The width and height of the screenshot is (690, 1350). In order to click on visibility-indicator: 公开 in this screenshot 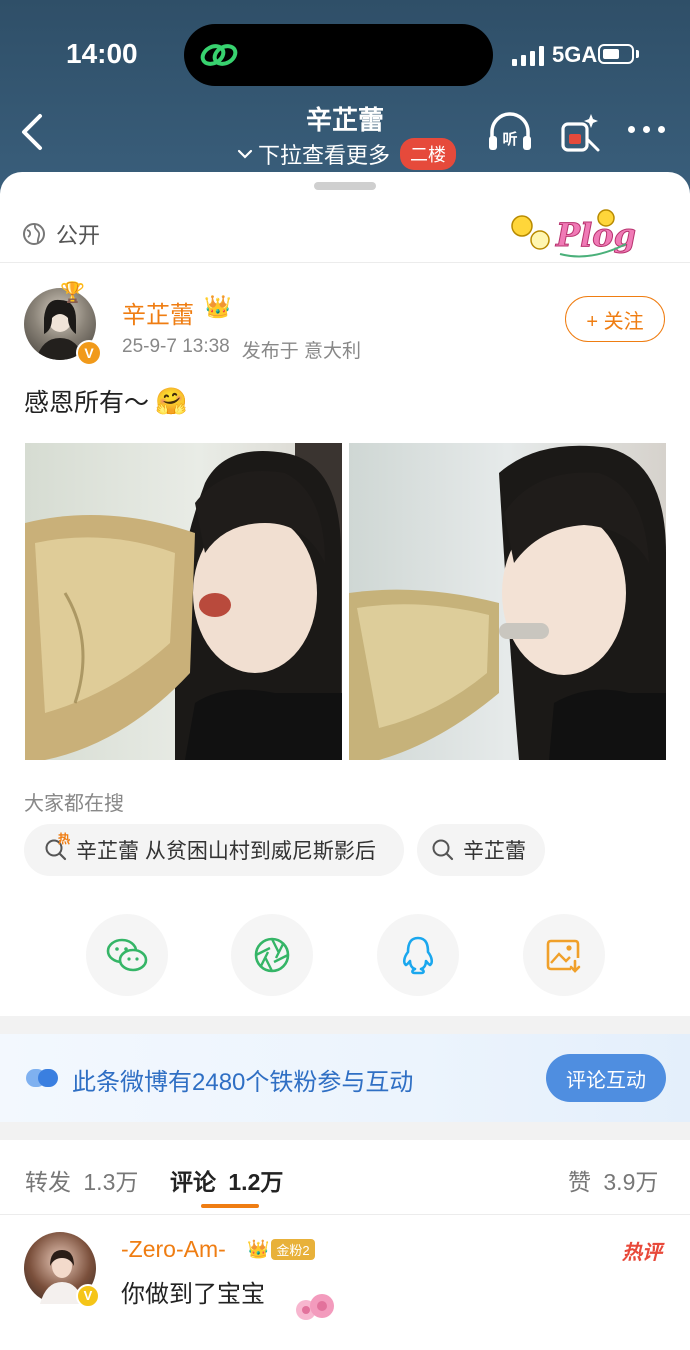, I will do `click(61, 234)`.